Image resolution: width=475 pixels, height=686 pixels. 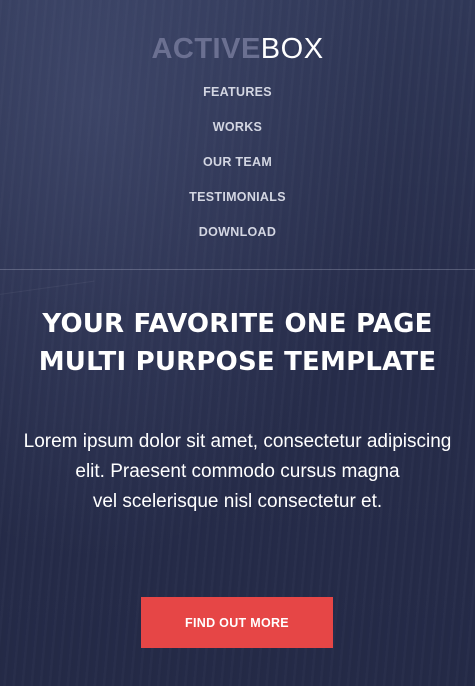 I want to click on nav-item-our-team: OUR TEAM, so click(x=237, y=169).